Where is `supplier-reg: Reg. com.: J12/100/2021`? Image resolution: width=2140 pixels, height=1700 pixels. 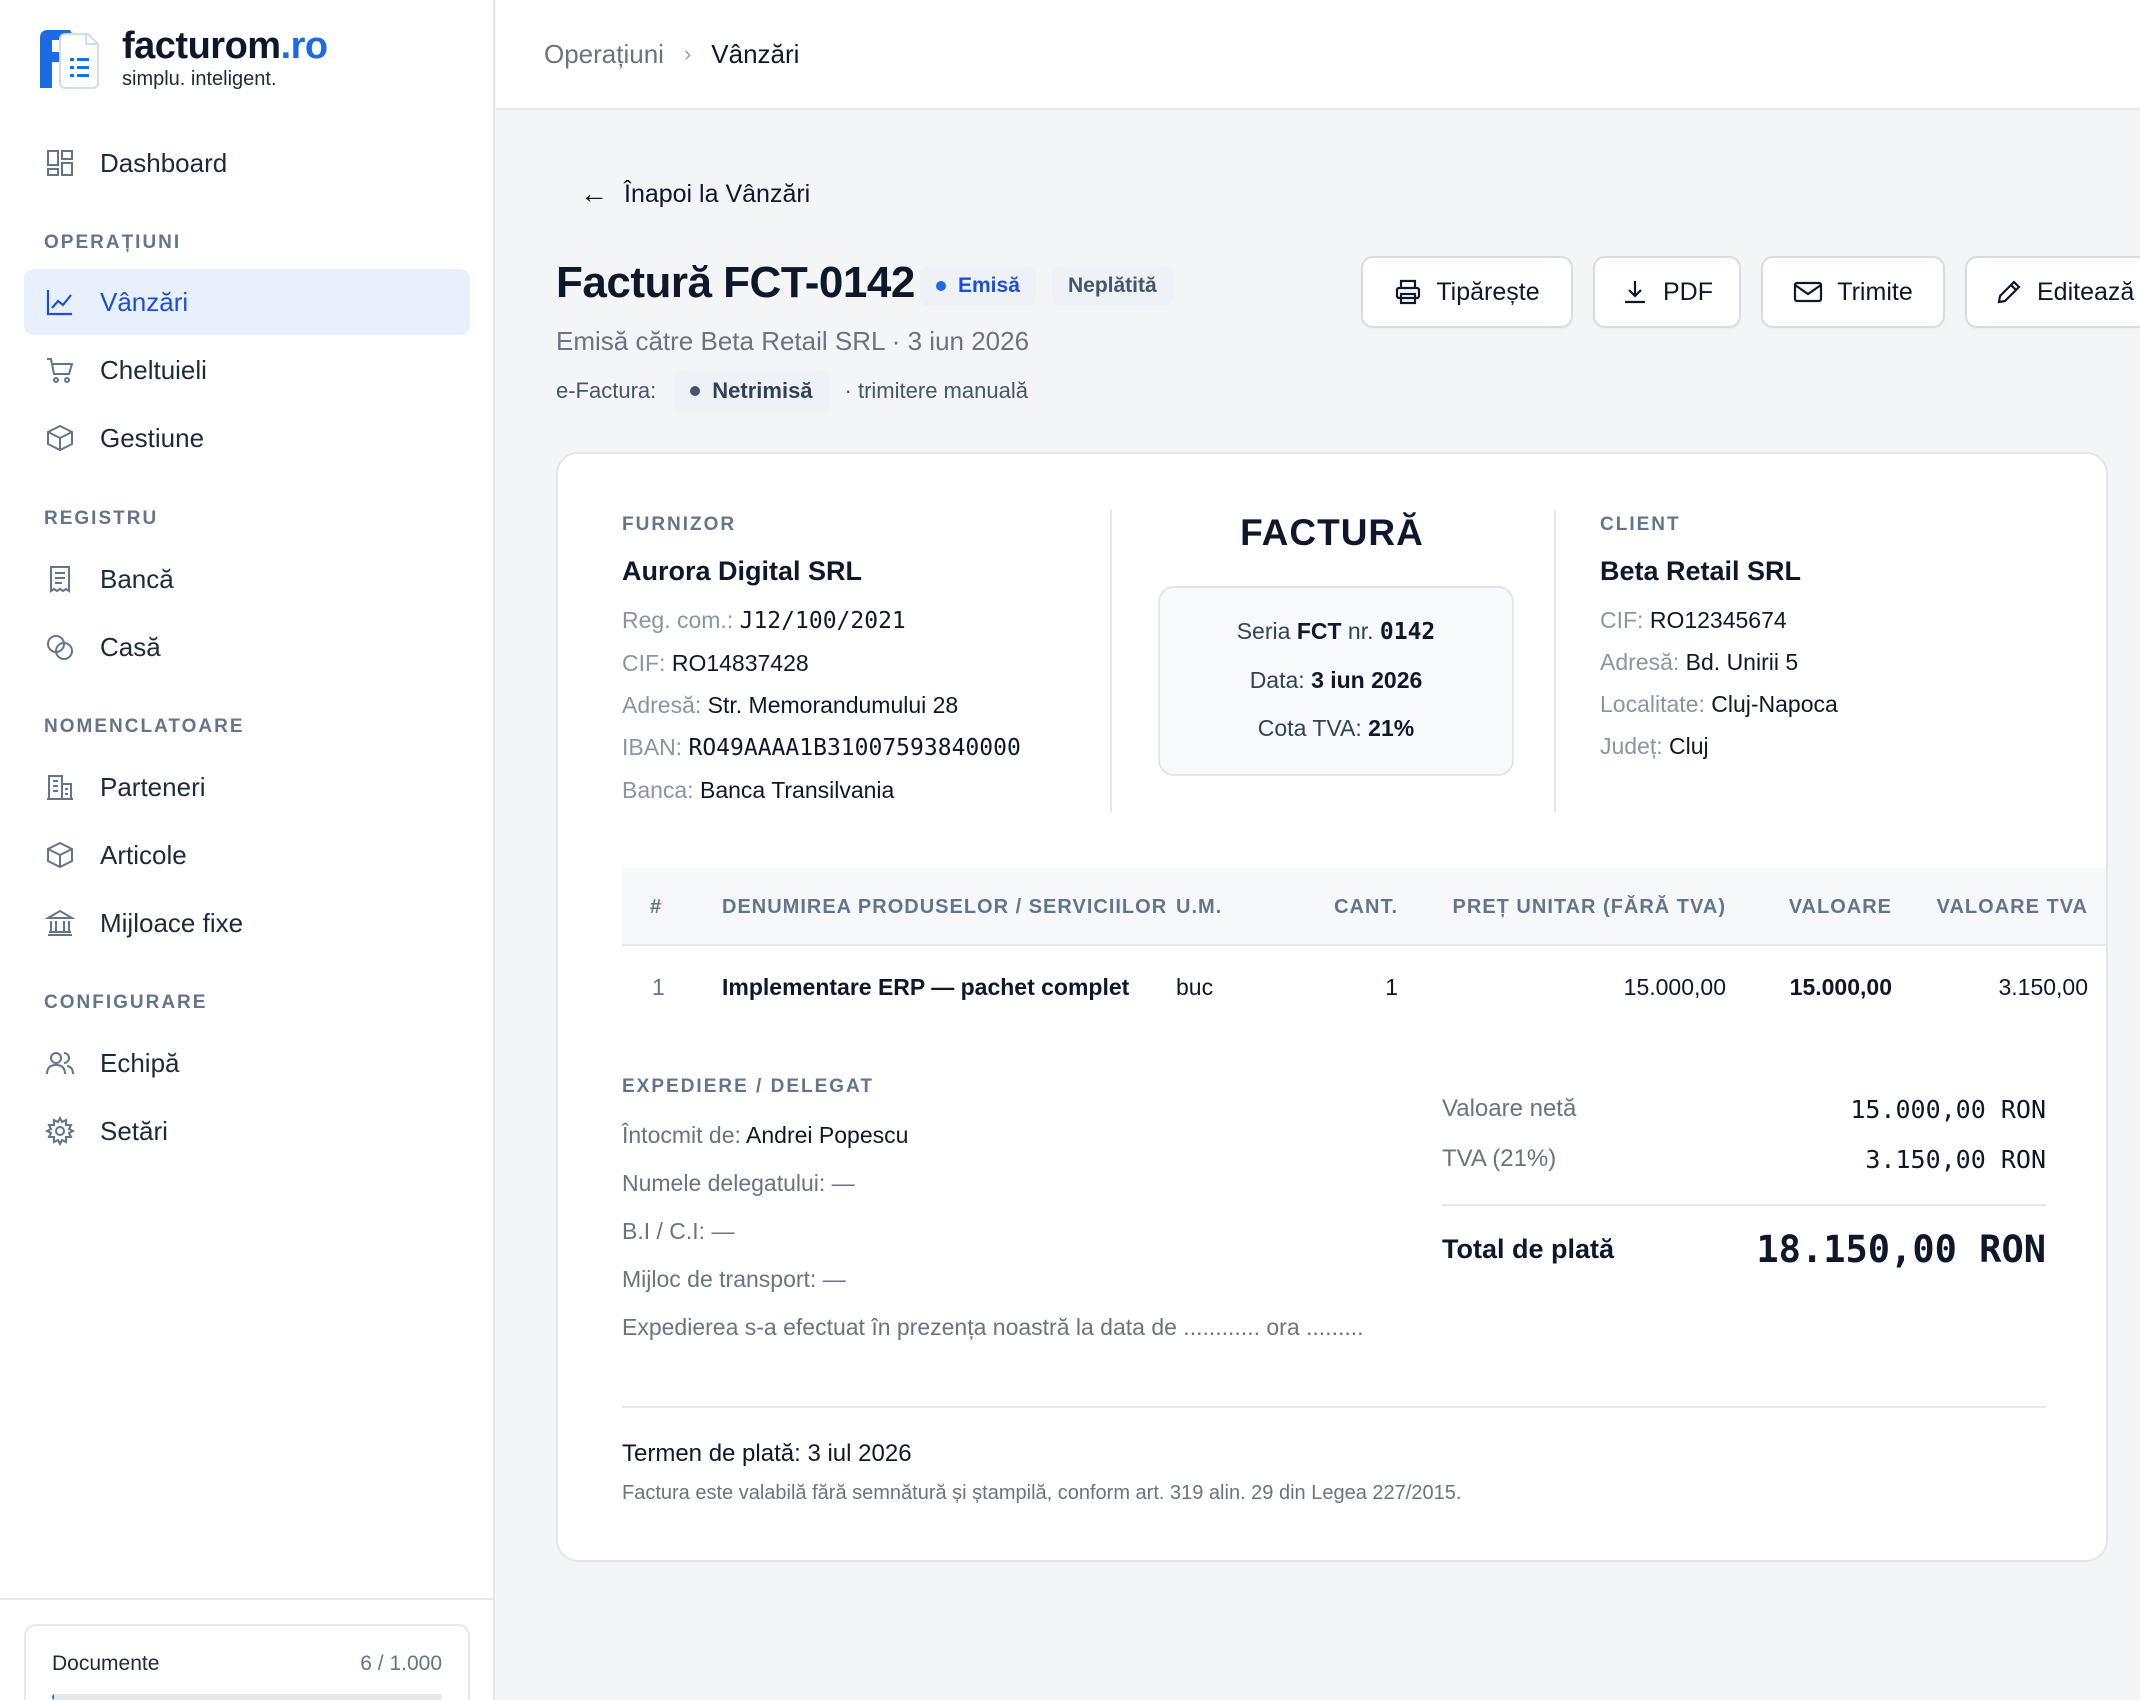 supplier-reg: Reg. com.: J12/100/2021 is located at coordinates (764, 620).